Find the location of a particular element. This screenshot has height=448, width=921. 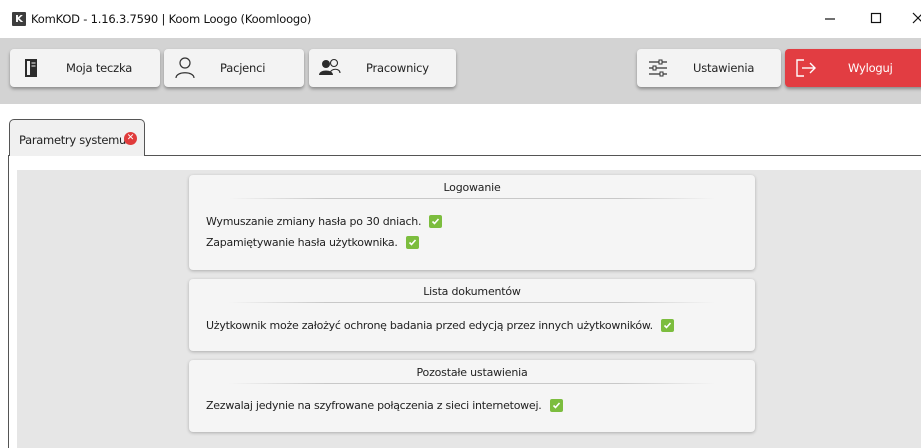

maximize-icon is located at coordinates (876, 18).